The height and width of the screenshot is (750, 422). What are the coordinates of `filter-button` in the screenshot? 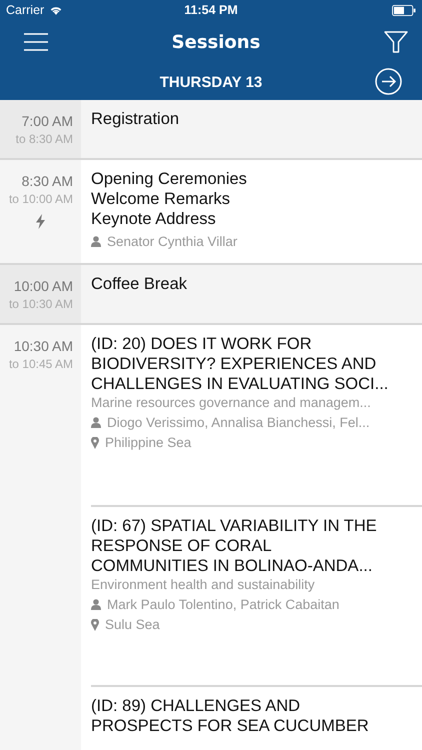 It's located at (396, 42).